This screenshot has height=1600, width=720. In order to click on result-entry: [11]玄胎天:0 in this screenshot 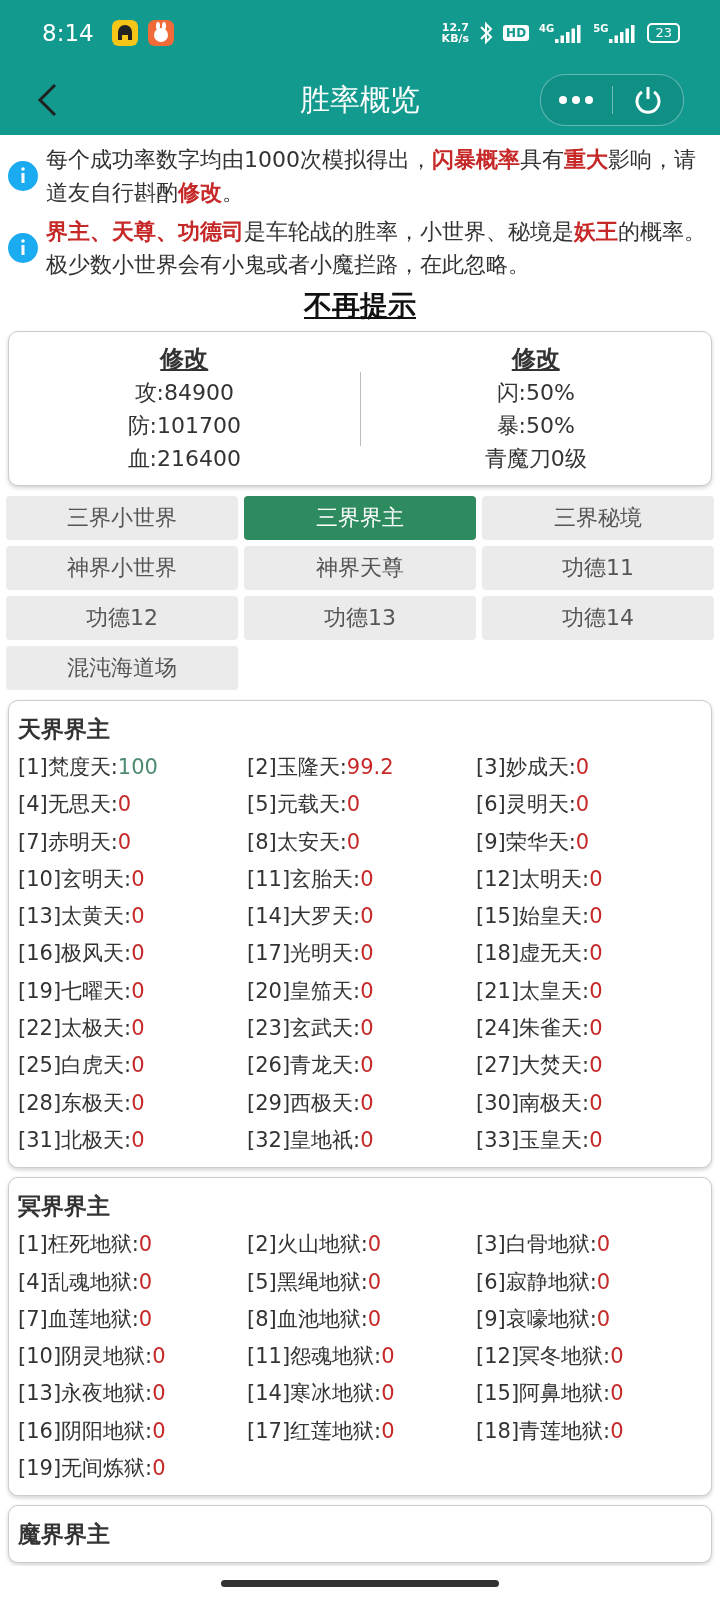, I will do `click(311, 879)`.